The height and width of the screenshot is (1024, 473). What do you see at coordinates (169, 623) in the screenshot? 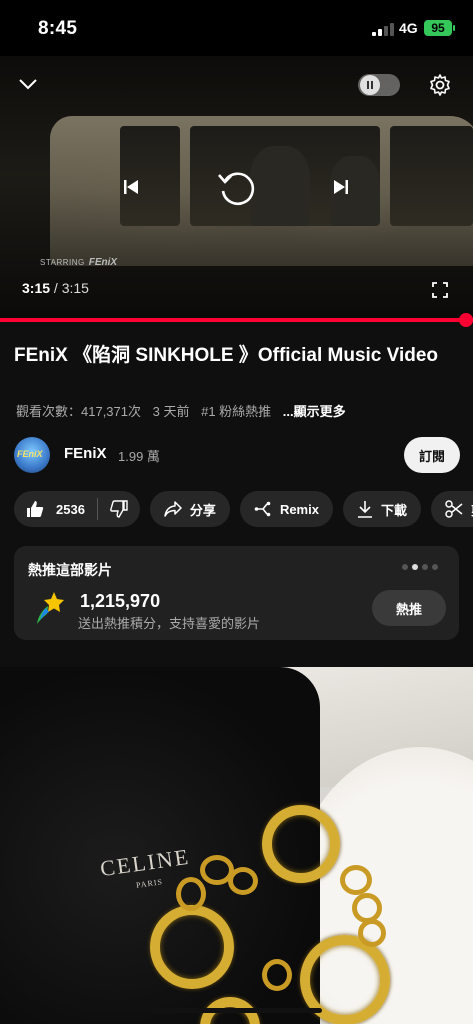
I see `hype-description: 送出熱推積分，支持喜愛的影片` at bounding box center [169, 623].